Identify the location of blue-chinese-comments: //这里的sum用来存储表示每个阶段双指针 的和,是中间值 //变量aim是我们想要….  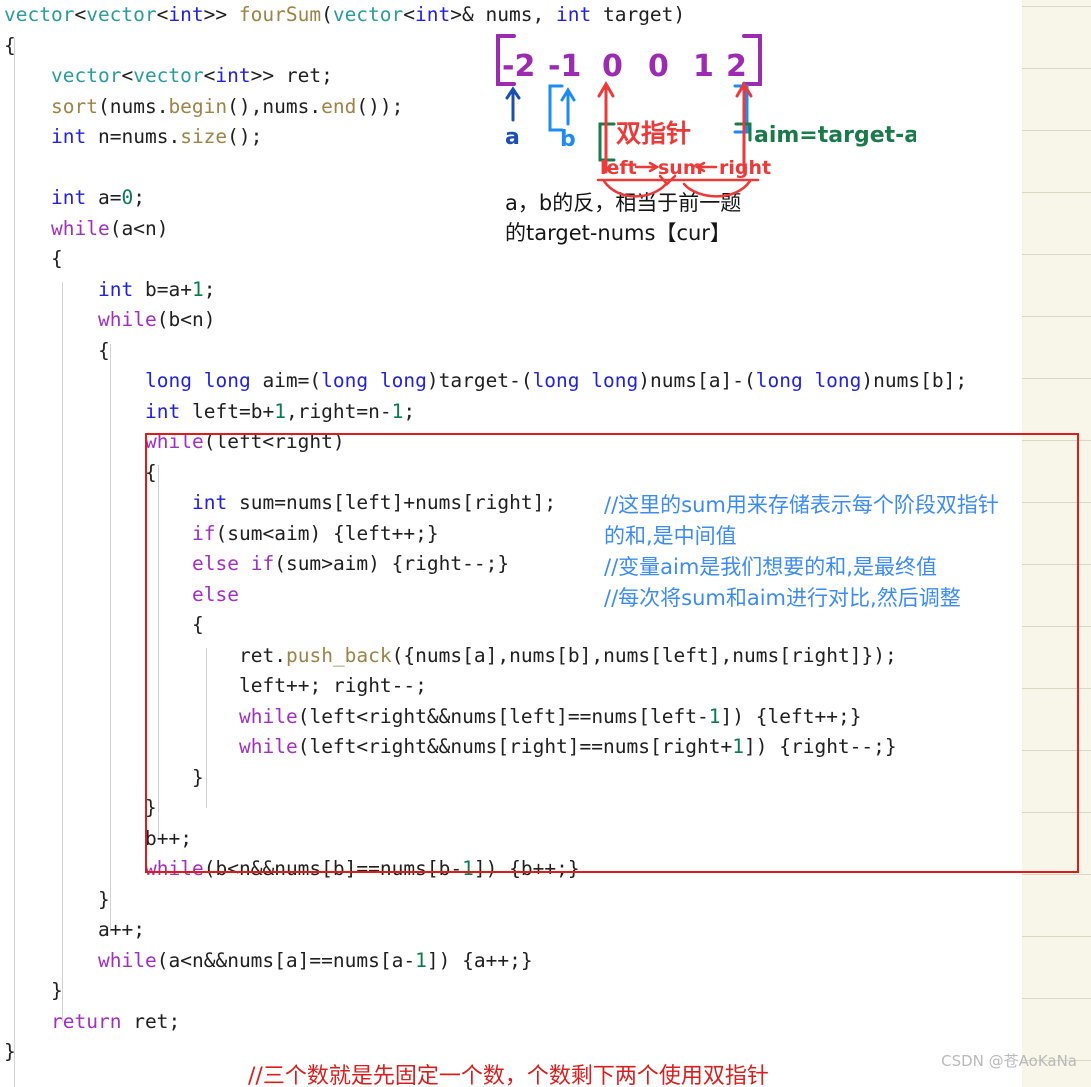
(801, 552).